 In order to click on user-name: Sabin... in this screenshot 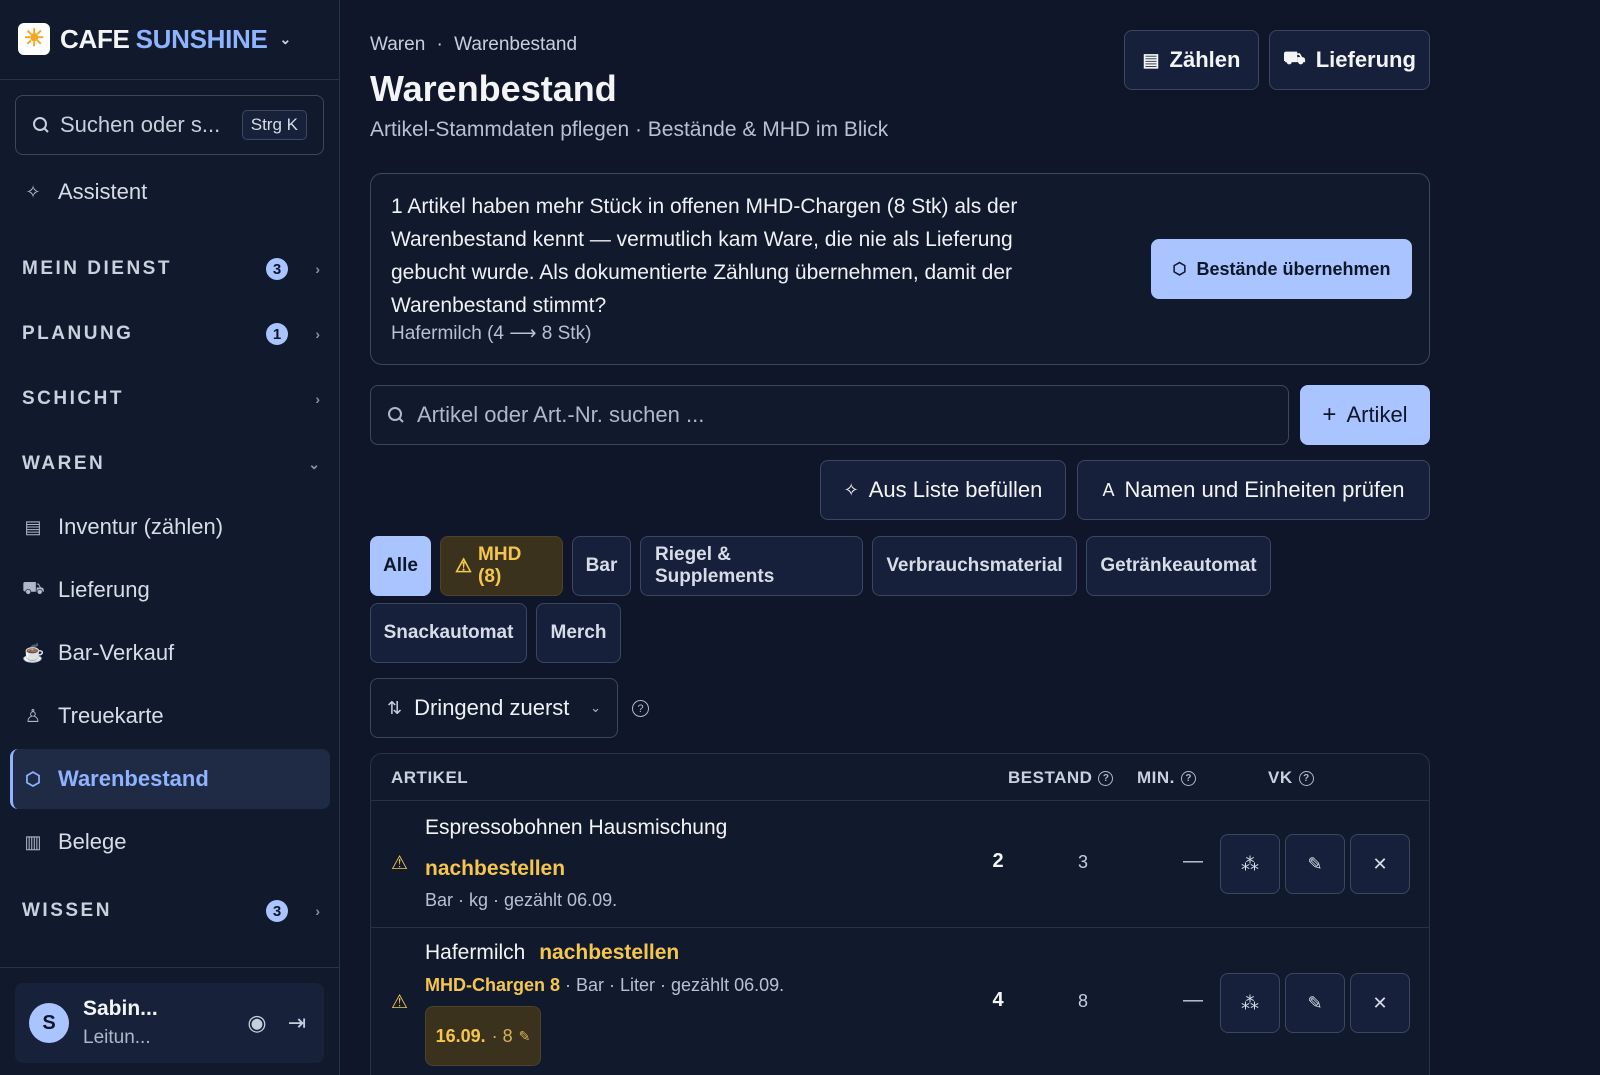, I will do `click(120, 1008)`.